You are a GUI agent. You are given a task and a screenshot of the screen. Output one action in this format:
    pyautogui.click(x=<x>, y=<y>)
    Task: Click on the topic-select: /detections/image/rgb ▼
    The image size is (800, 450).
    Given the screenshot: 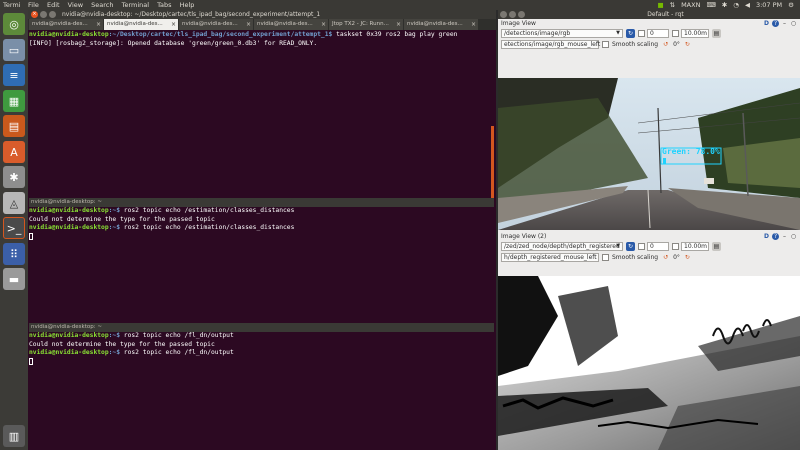 What is the action you would take?
    pyautogui.click(x=562, y=33)
    